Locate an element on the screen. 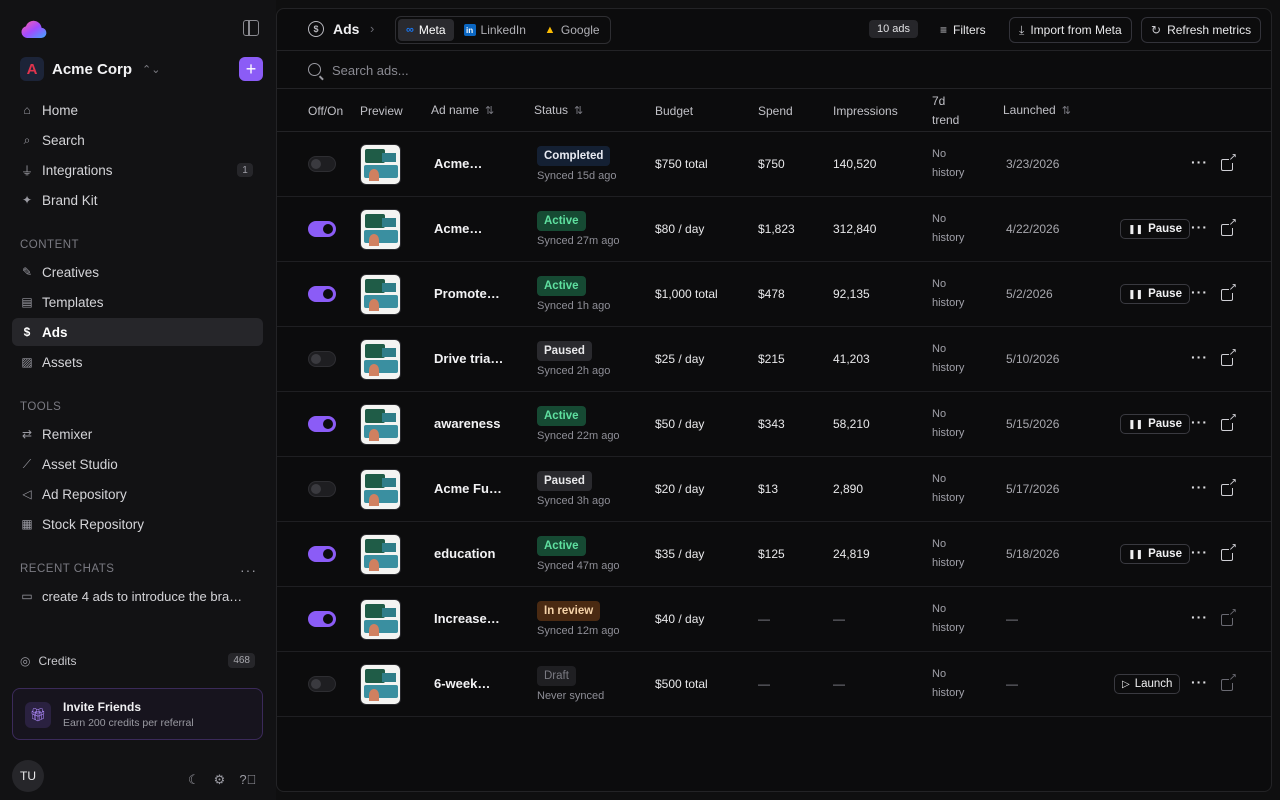 This screenshot has width=1280, height=800. sidebar-item-remixer: ⇄ Remixer is located at coordinates (137, 434).